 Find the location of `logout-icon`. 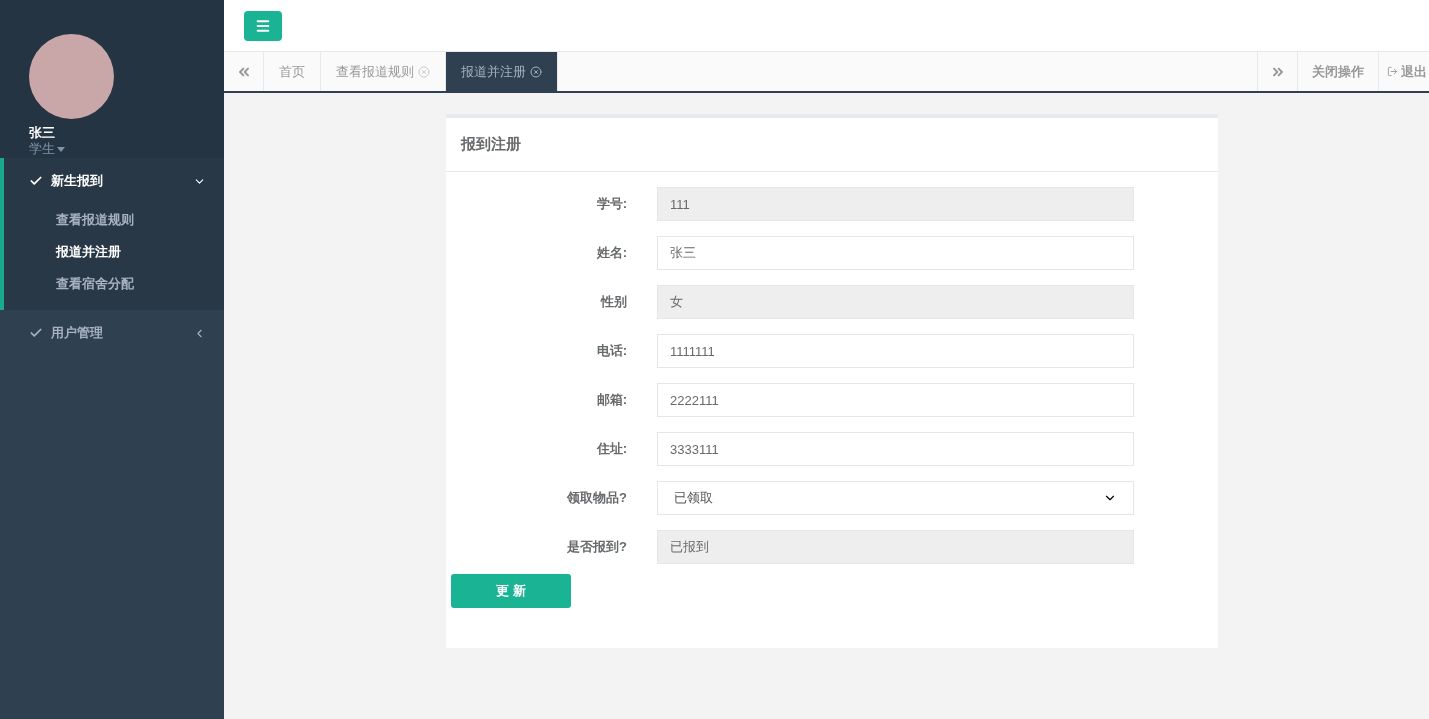

logout-icon is located at coordinates (1392, 71).